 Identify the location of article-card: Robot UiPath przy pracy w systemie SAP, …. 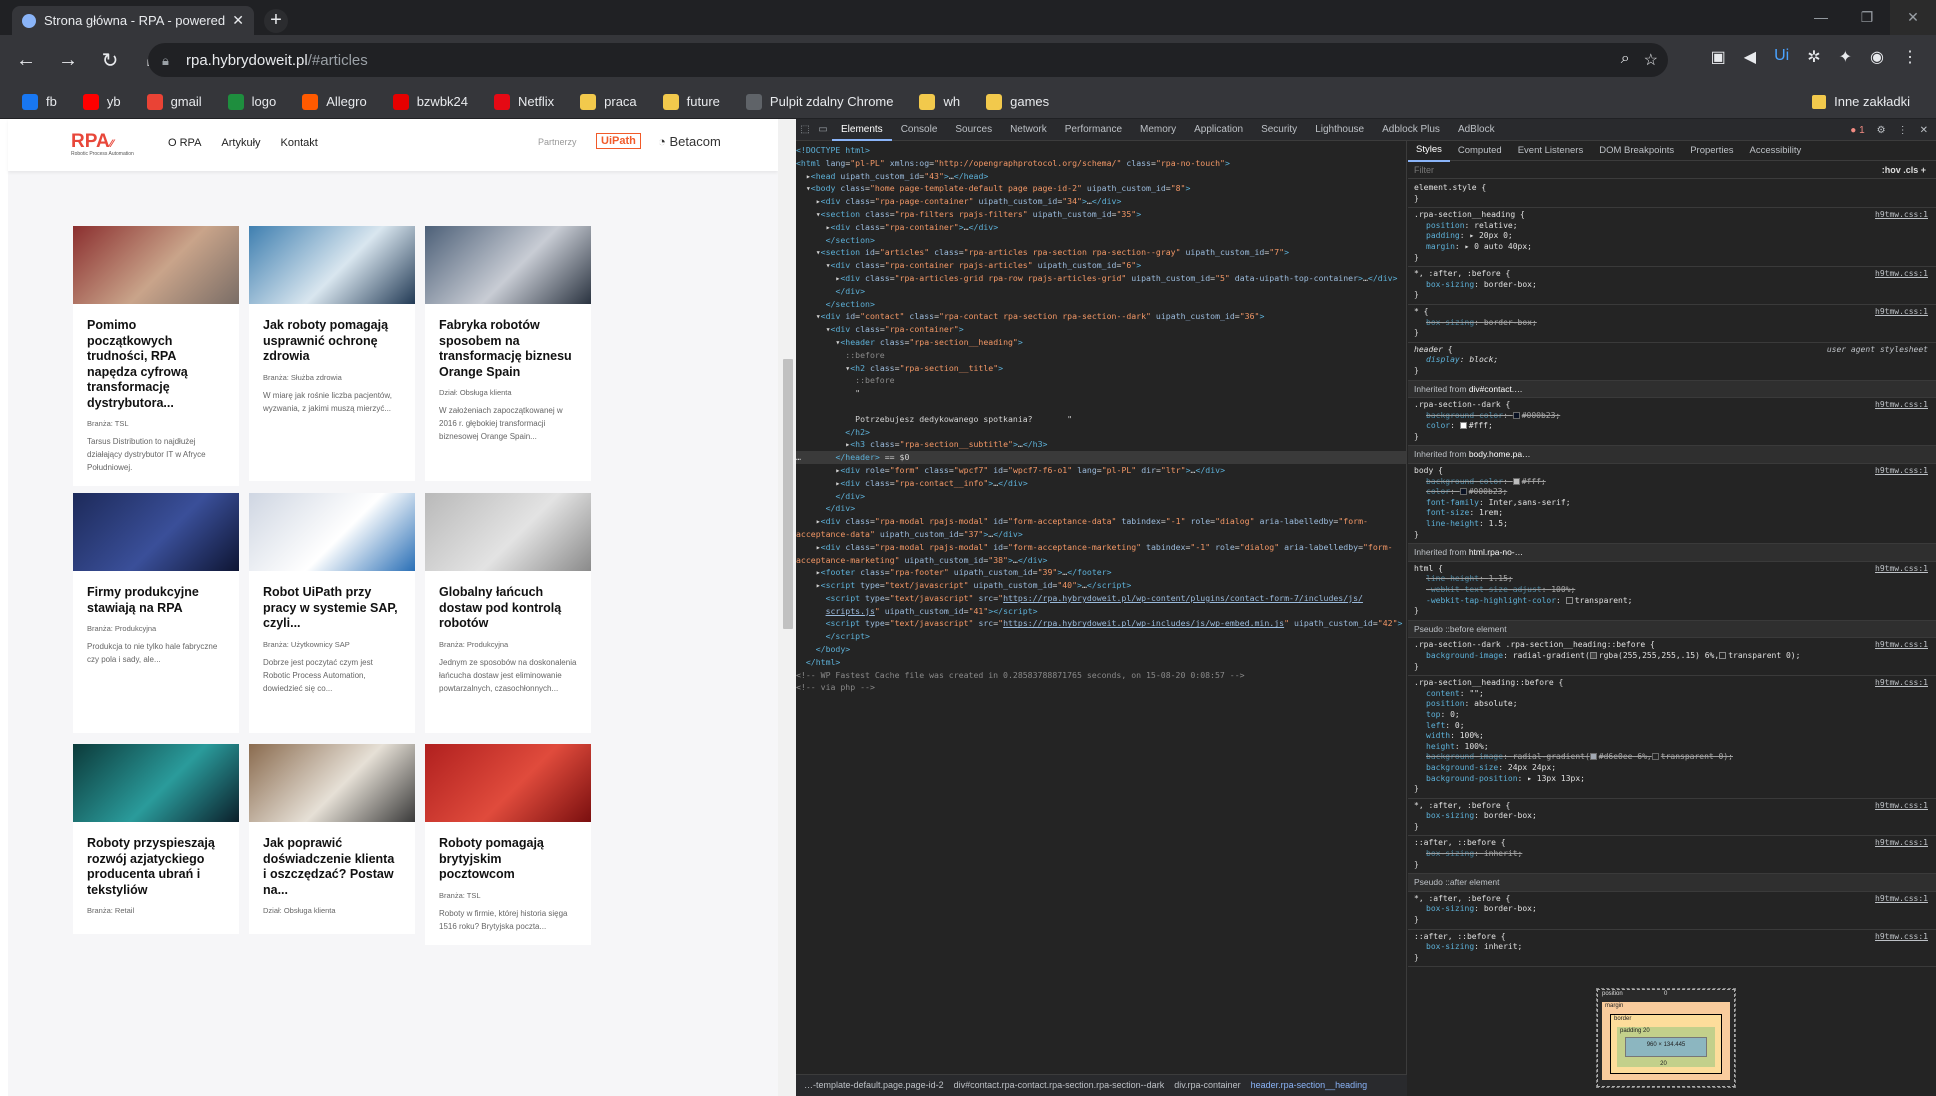
(332, 613).